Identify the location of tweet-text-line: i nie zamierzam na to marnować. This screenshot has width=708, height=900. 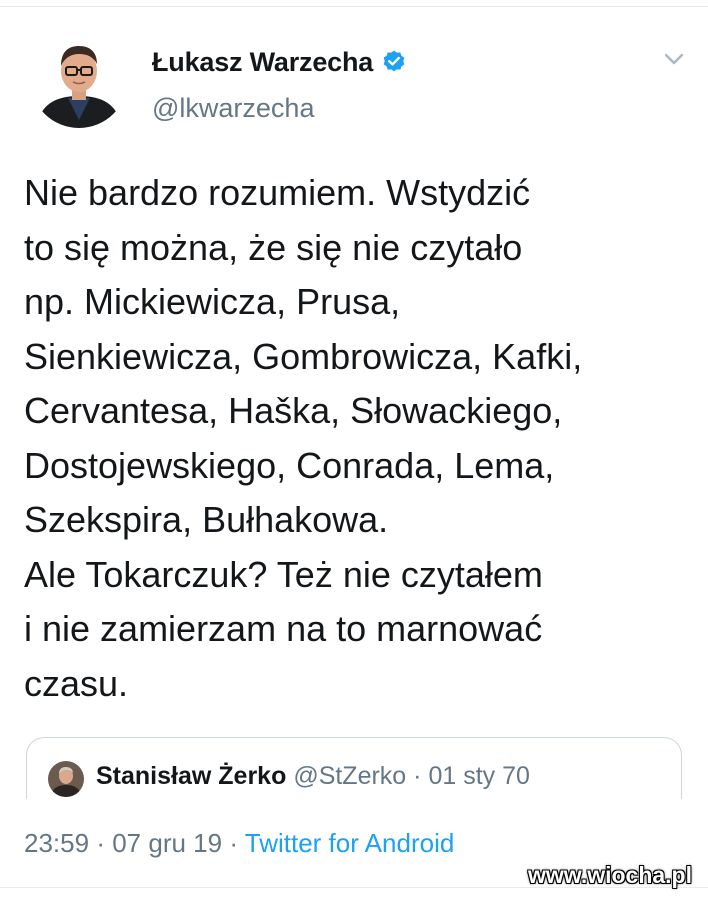
(283, 628).